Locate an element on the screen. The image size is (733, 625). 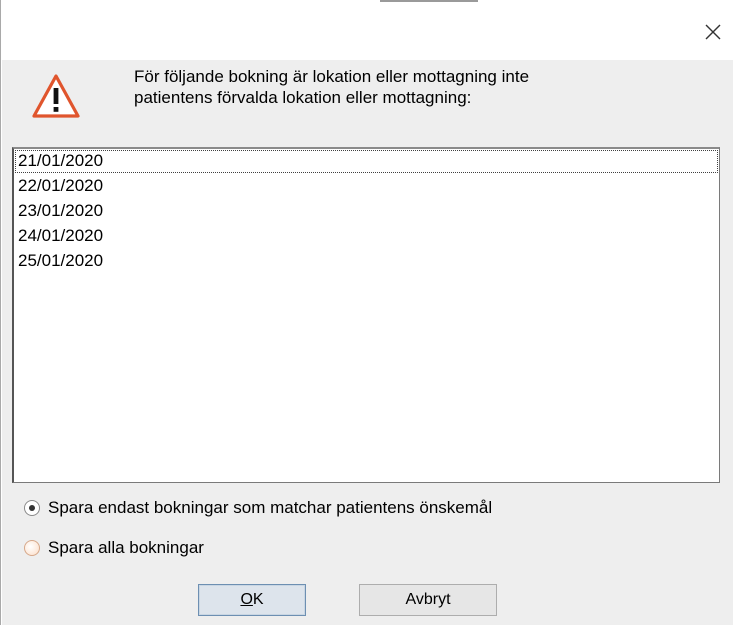
ok-label-rest: K is located at coordinates (258, 599).